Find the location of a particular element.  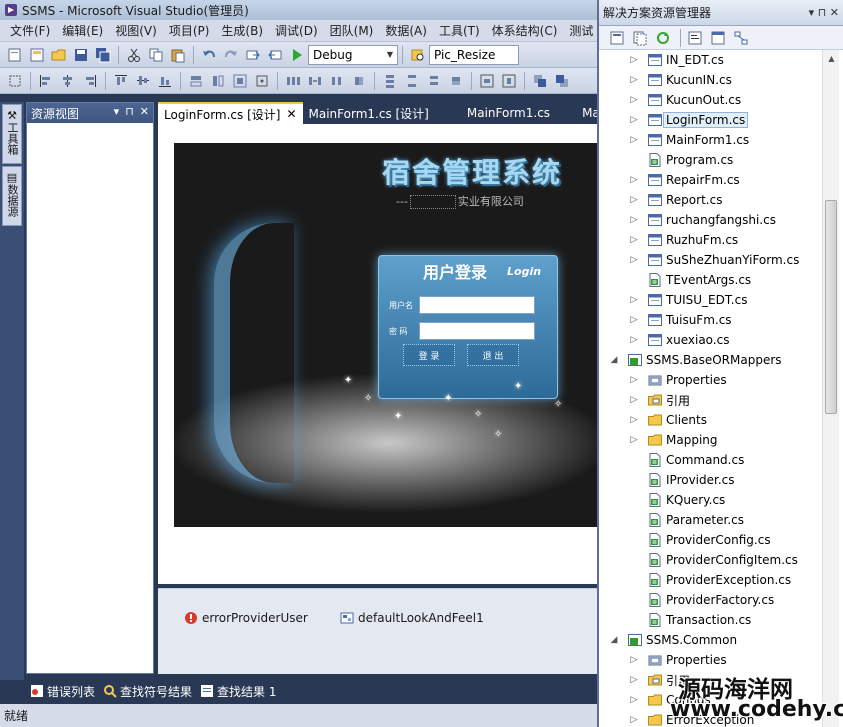

tree-item-program-cs: Program.cs is located at coordinates (710, 160).